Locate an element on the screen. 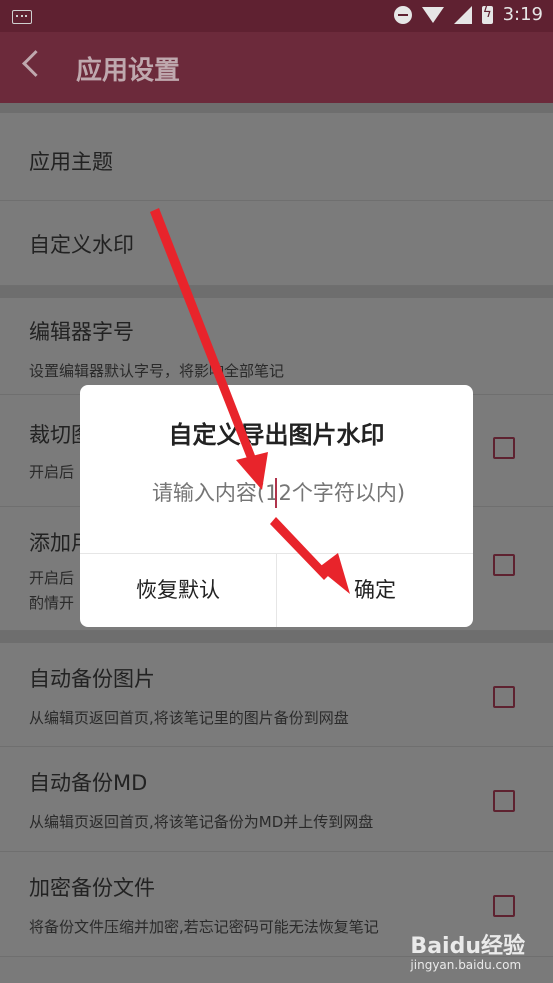  app-bar: 应用设置 is located at coordinates (276, 67).